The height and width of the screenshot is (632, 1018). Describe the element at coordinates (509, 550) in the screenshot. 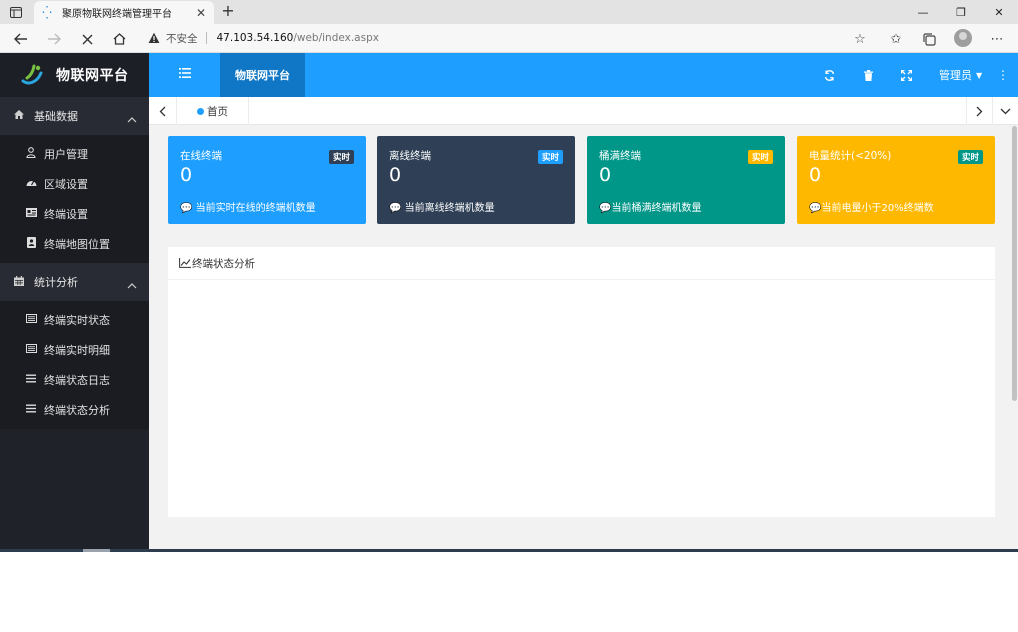

I see `window-bottom-bar` at that location.